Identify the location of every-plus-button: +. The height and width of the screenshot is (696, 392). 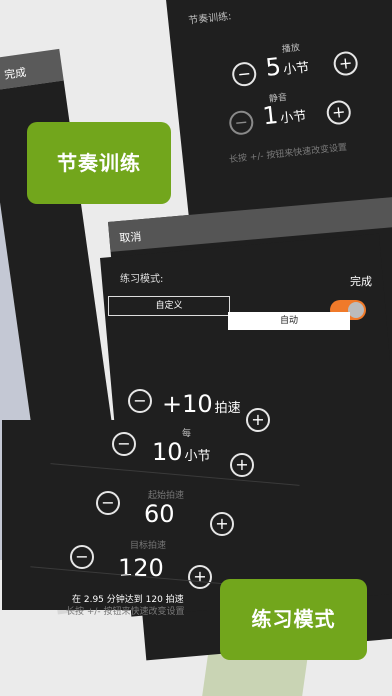
(242, 465).